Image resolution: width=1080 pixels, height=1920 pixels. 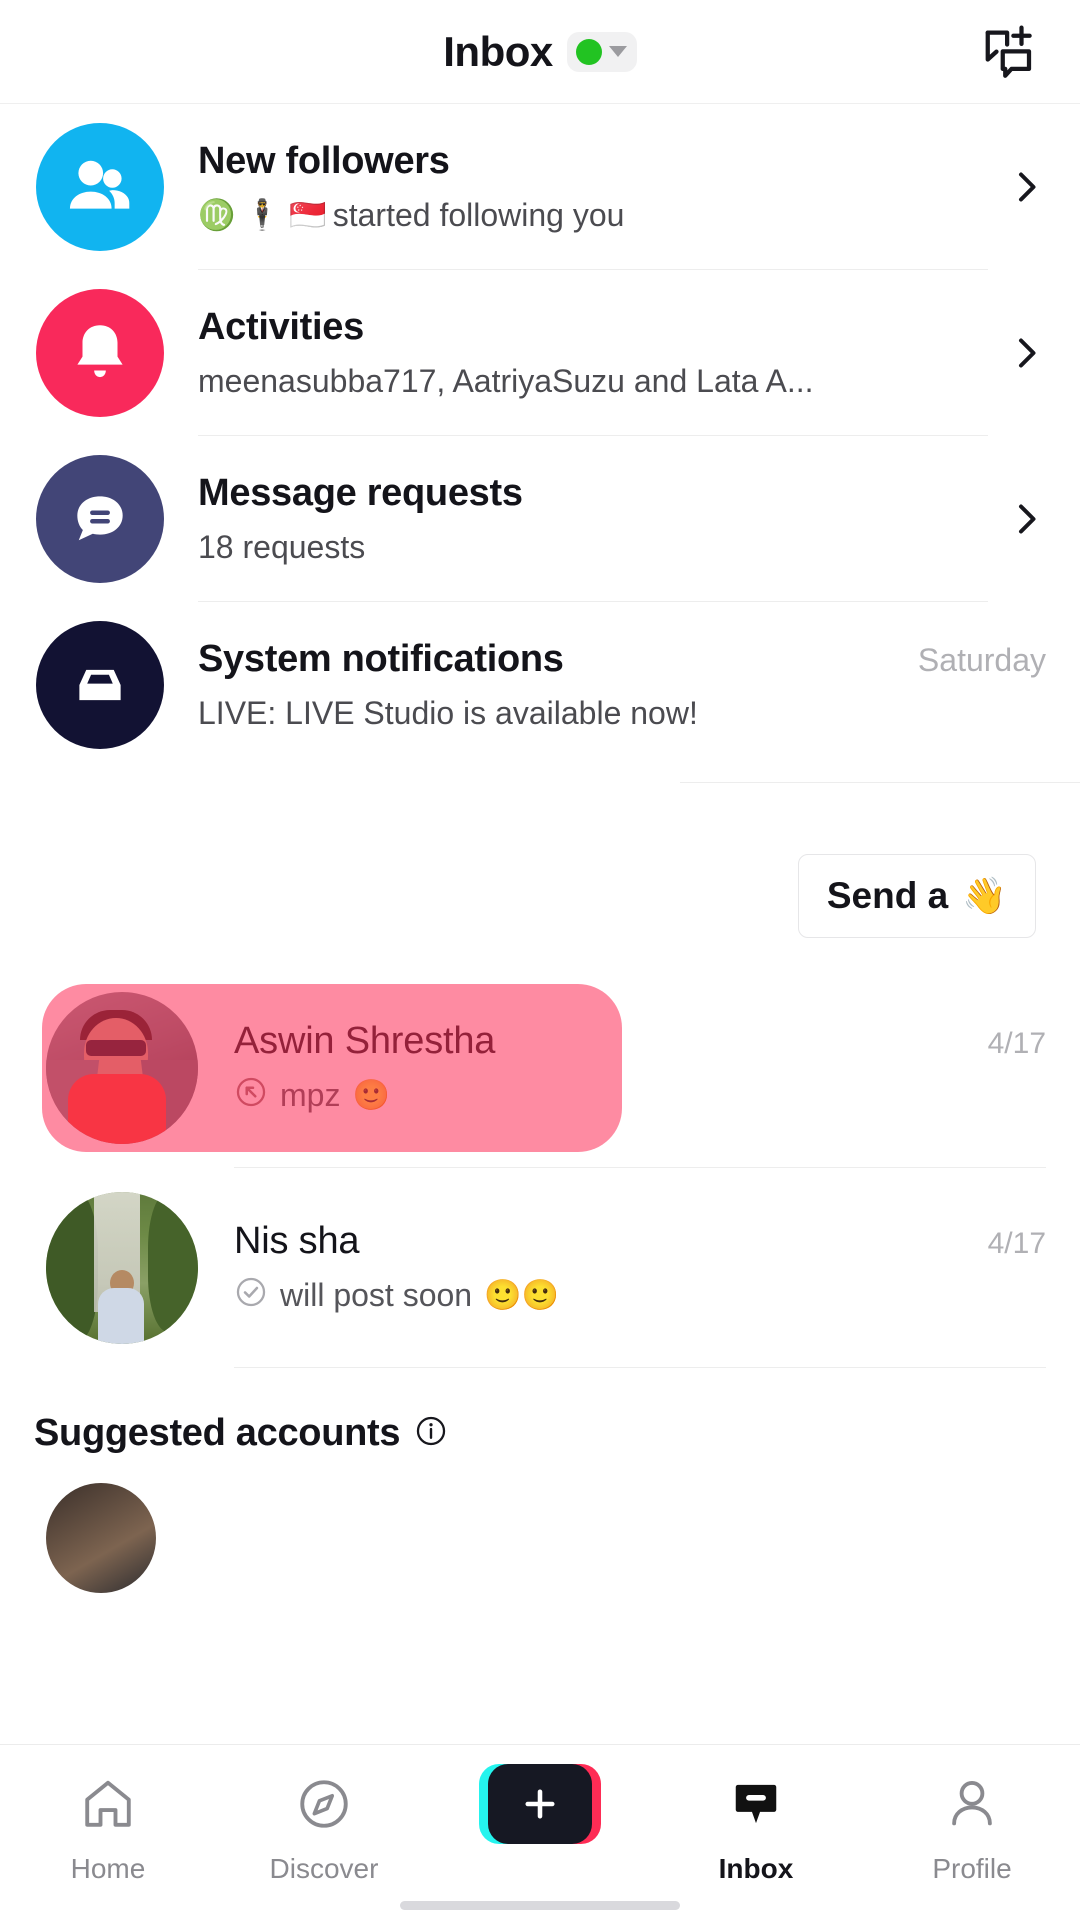 What do you see at coordinates (108, 1868) in the screenshot?
I see `nav-label: Home` at bounding box center [108, 1868].